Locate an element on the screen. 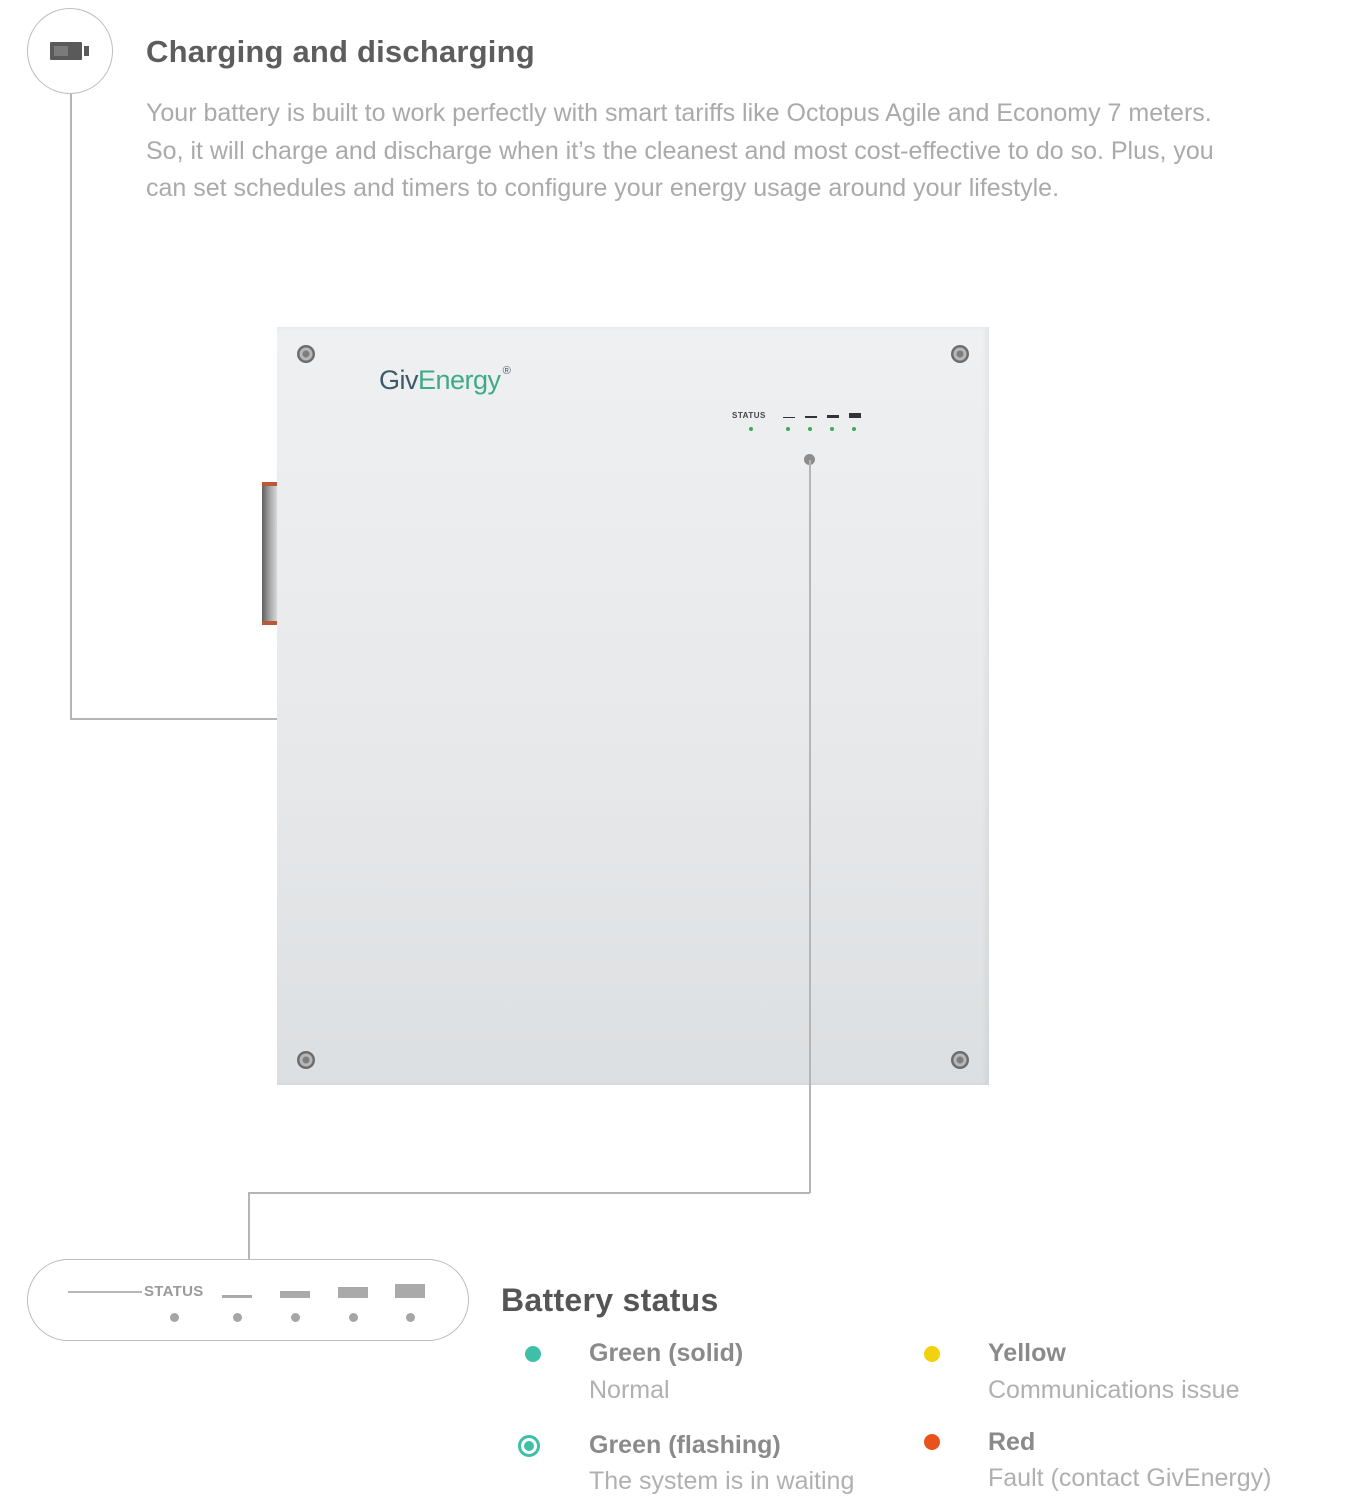 The image size is (1345, 1500). connector-line-vertical-left is located at coordinates (71, 406).